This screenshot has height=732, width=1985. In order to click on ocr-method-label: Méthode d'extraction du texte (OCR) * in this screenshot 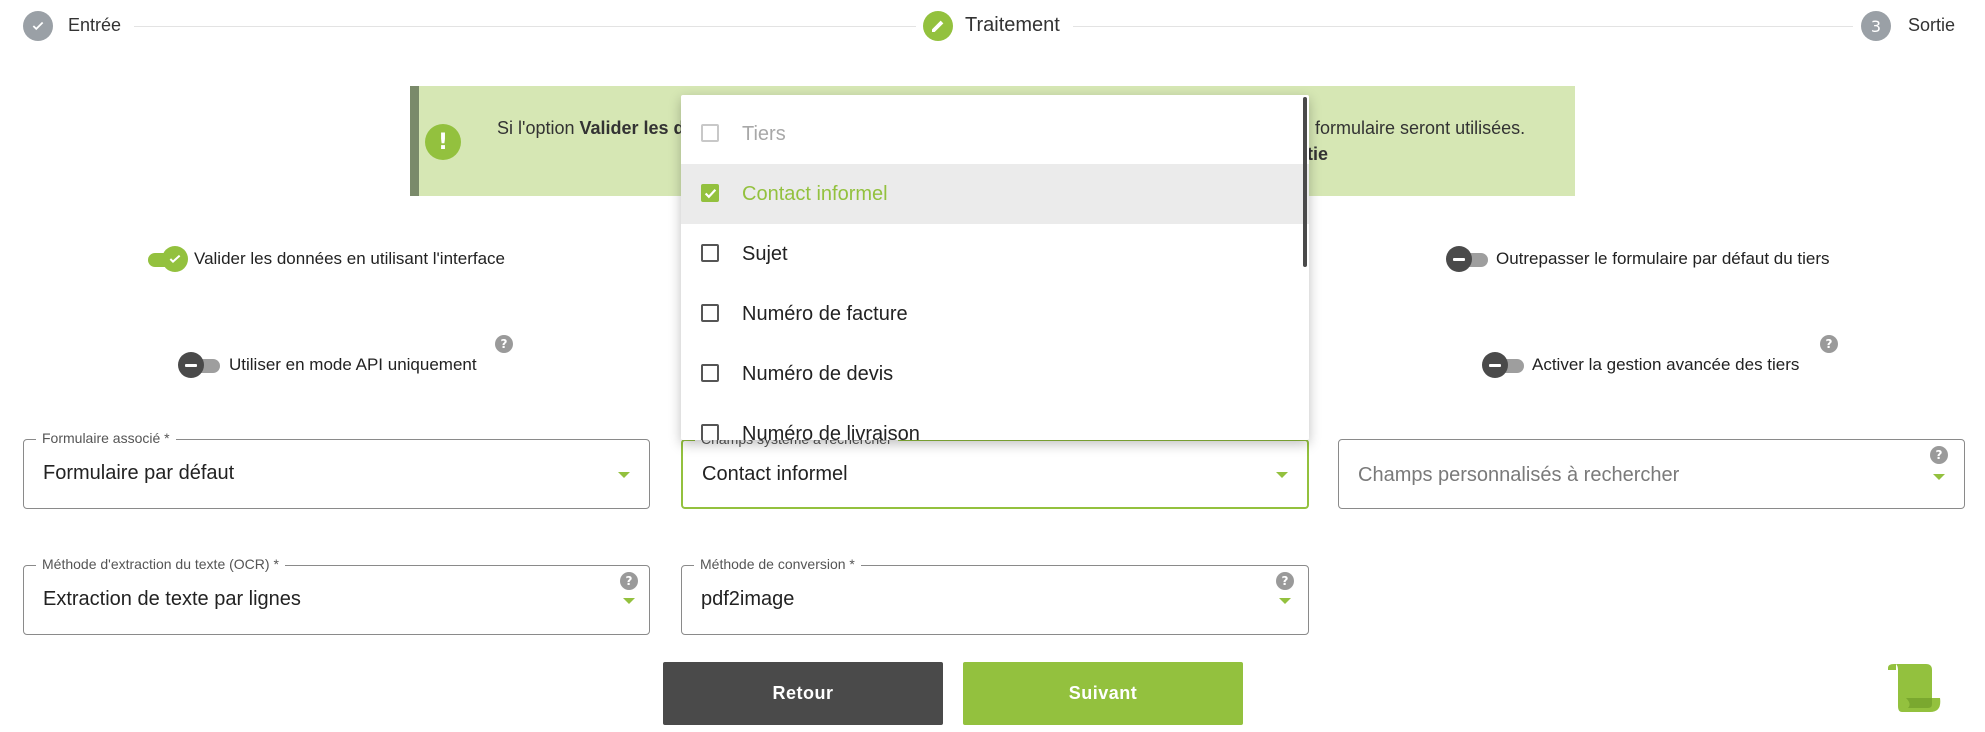, I will do `click(160, 564)`.